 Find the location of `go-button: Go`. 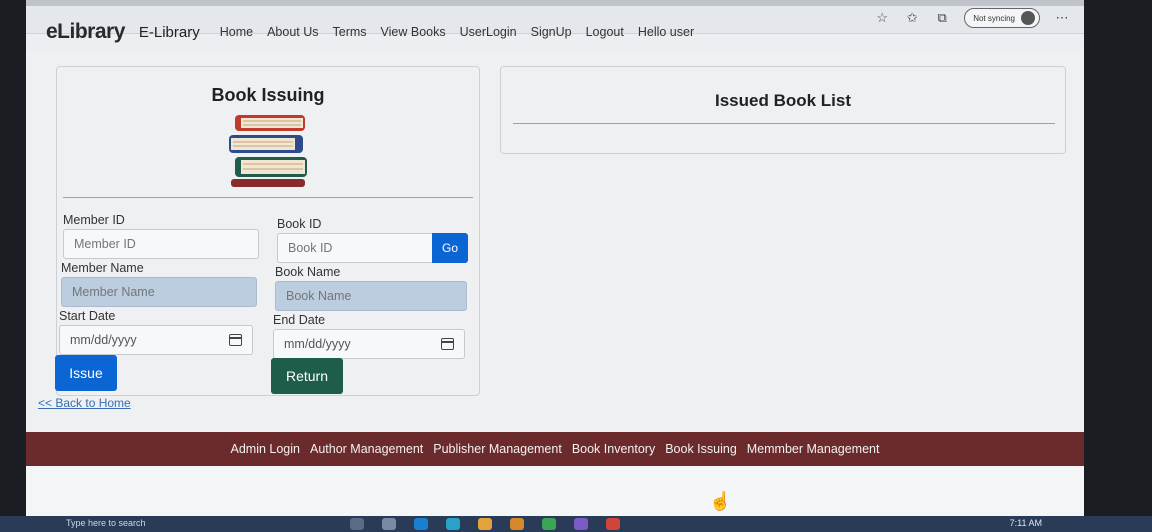

go-button: Go is located at coordinates (450, 248).